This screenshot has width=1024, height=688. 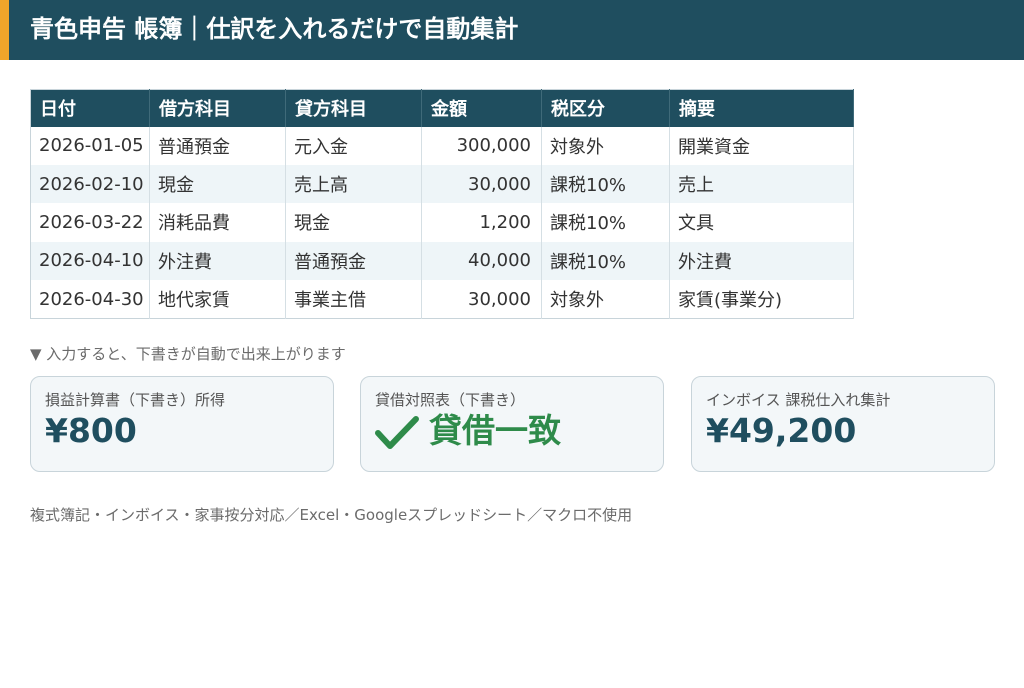 What do you see at coordinates (217, 222) in the screenshot?
I see `cell-debit: 消耗品費` at bounding box center [217, 222].